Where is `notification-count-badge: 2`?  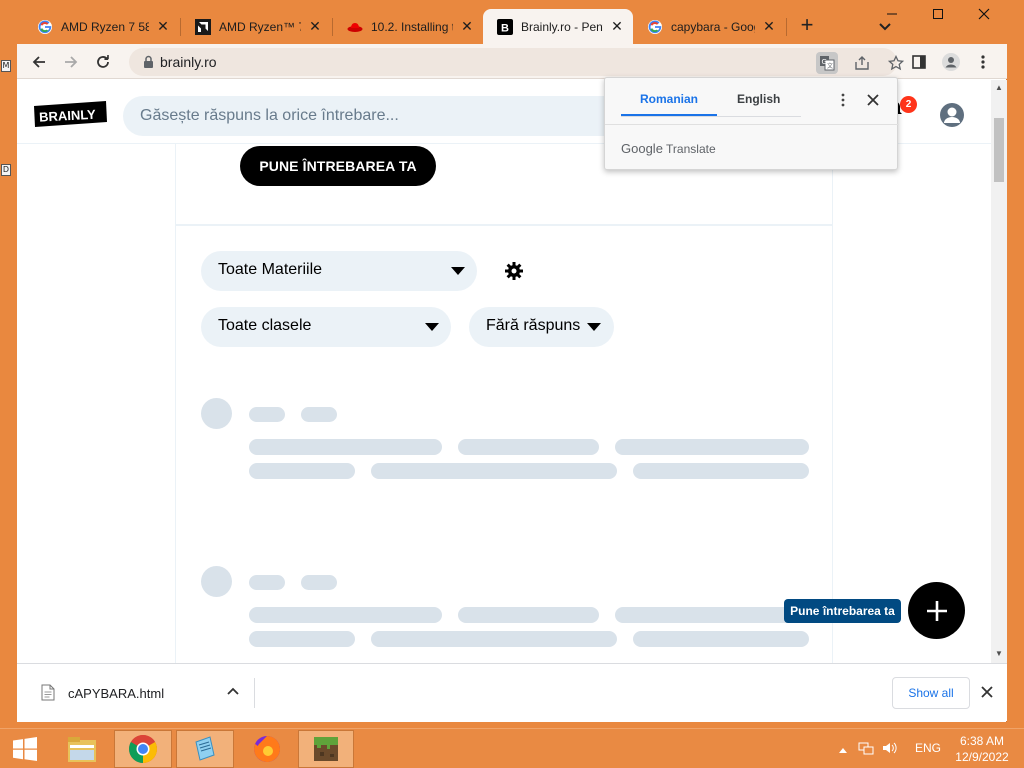
notification-count-badge: 2 is located at coordinates (908, 104).